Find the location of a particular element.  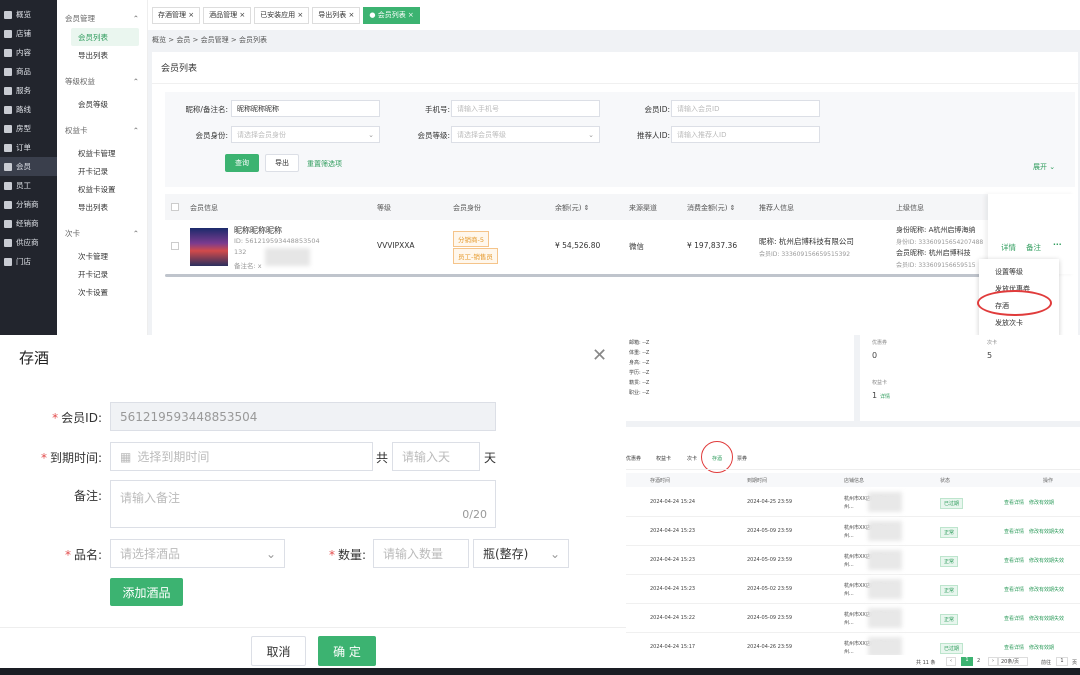

tab-member-list: ● 会员列表 × is located at coordinates (391, 15).